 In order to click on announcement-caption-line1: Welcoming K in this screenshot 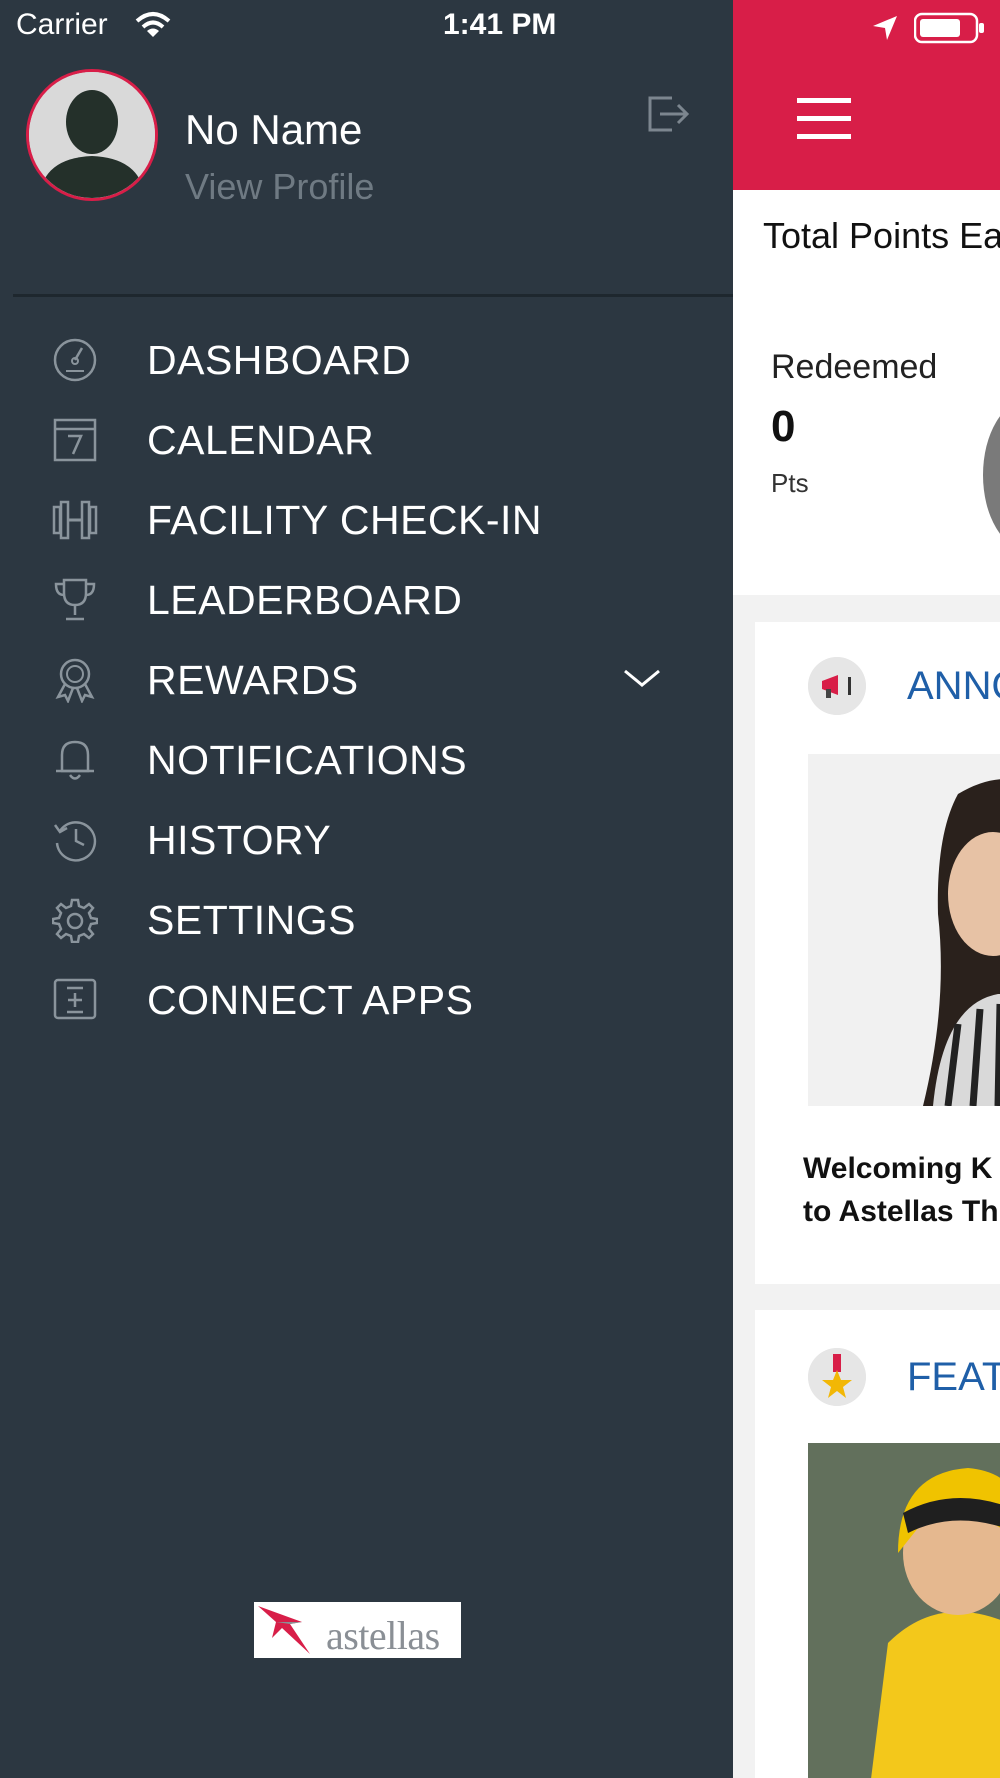, I will do `click(898, 1168)`.